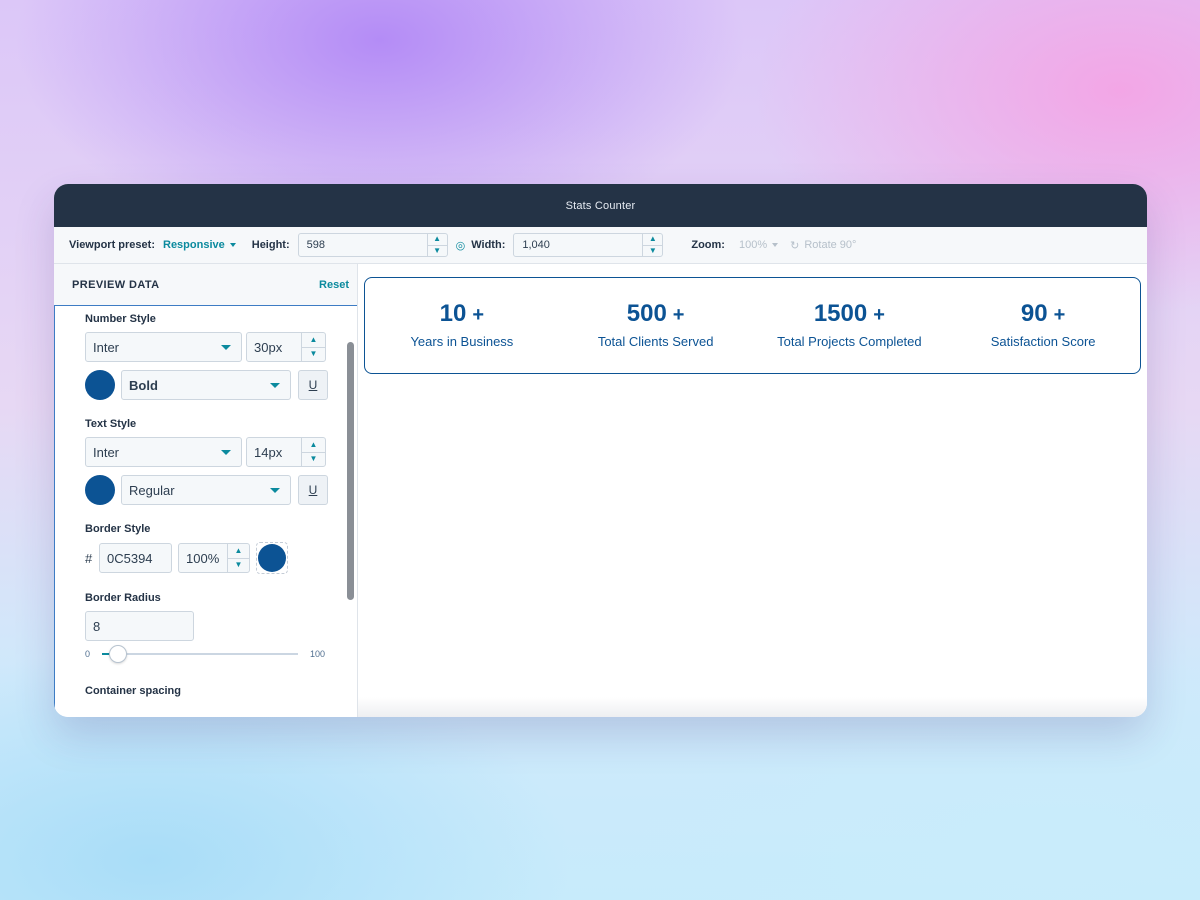 The width and height of the screenshot is (1200, 900). I want to click on stat-number: 500 +, so click(656, 314).